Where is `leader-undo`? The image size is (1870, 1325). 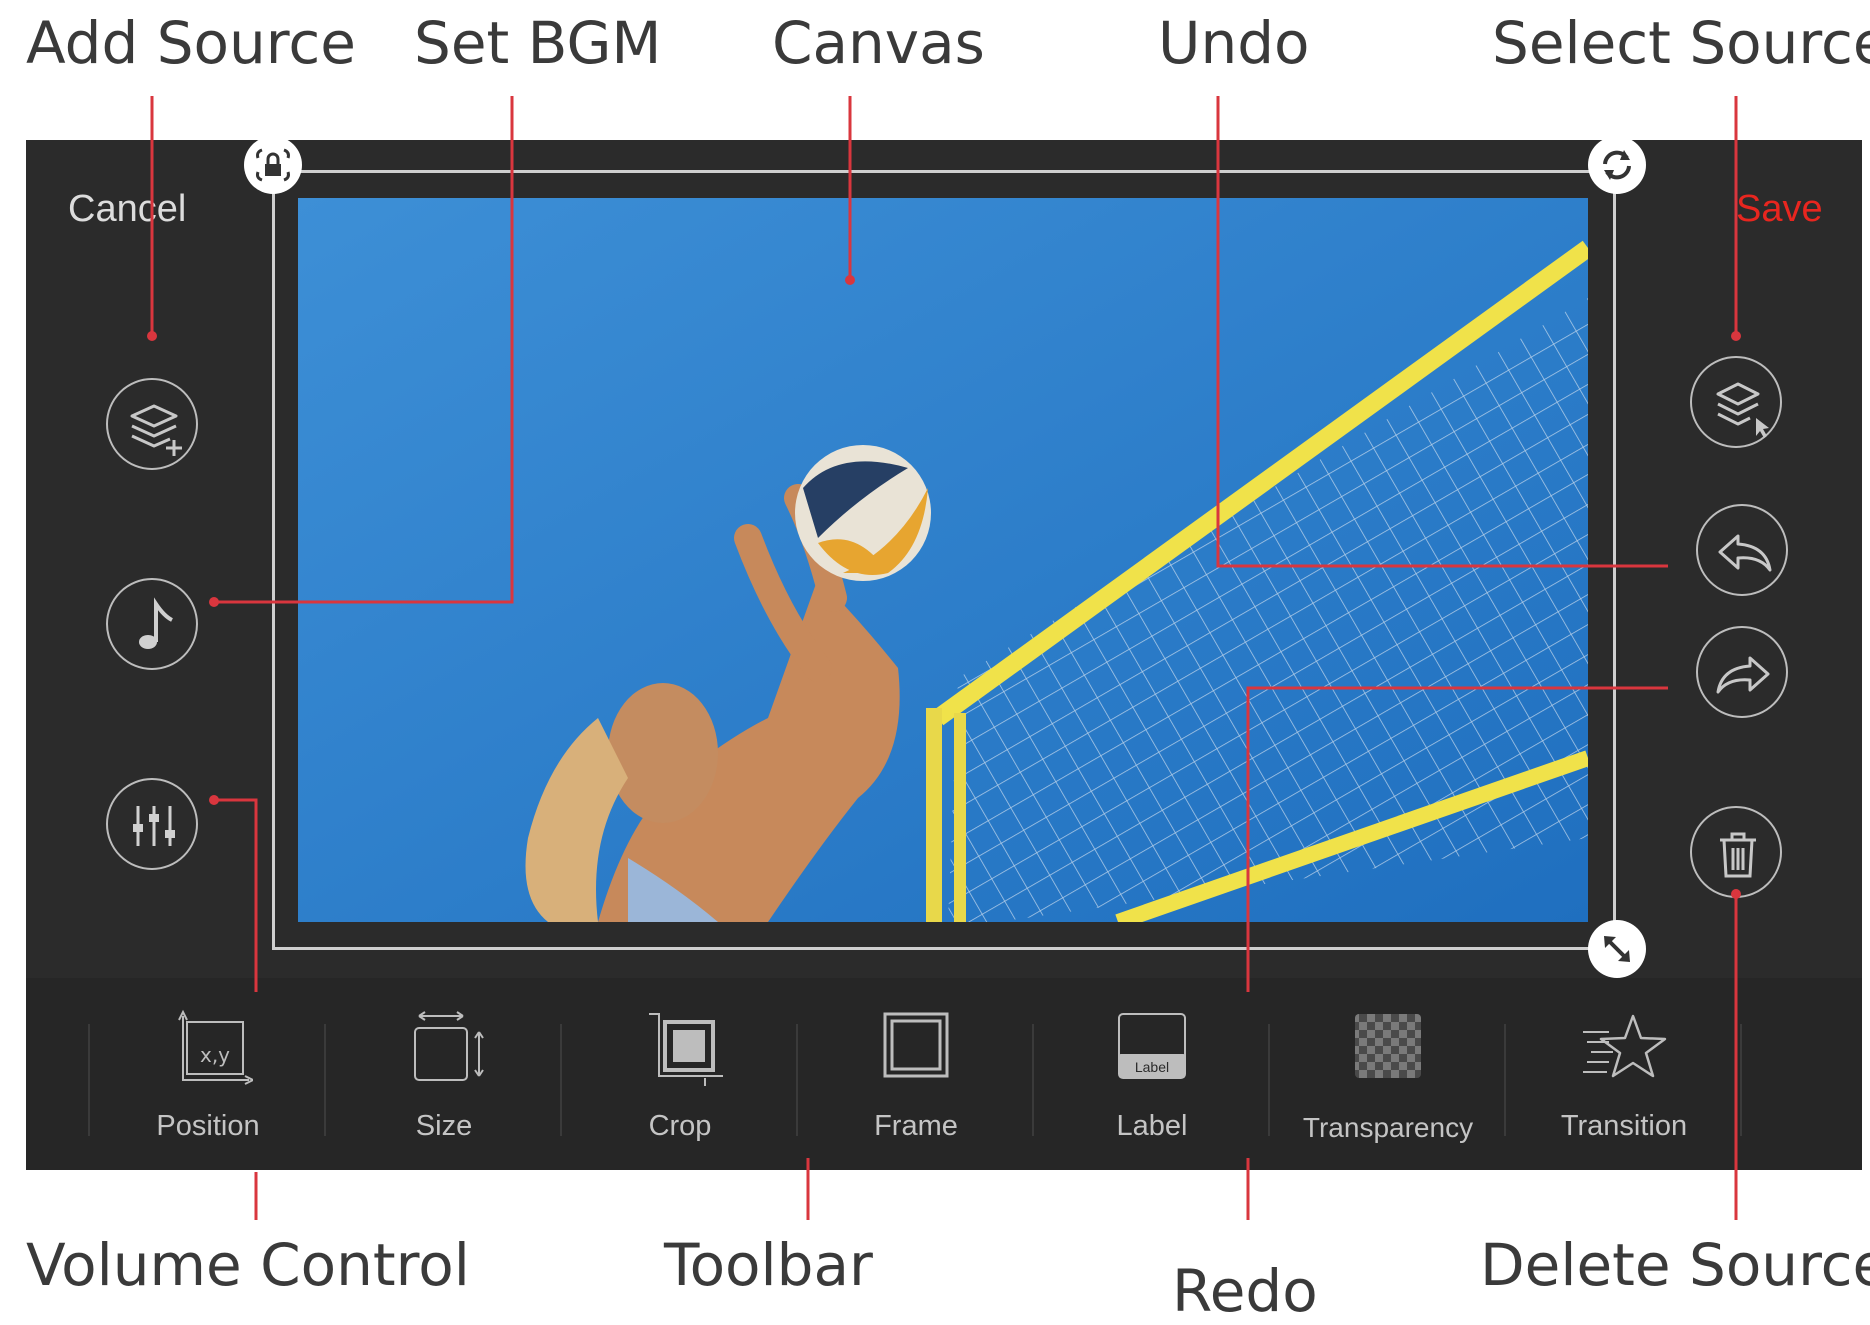 leader-undo is located at coordinates (1442, 332).